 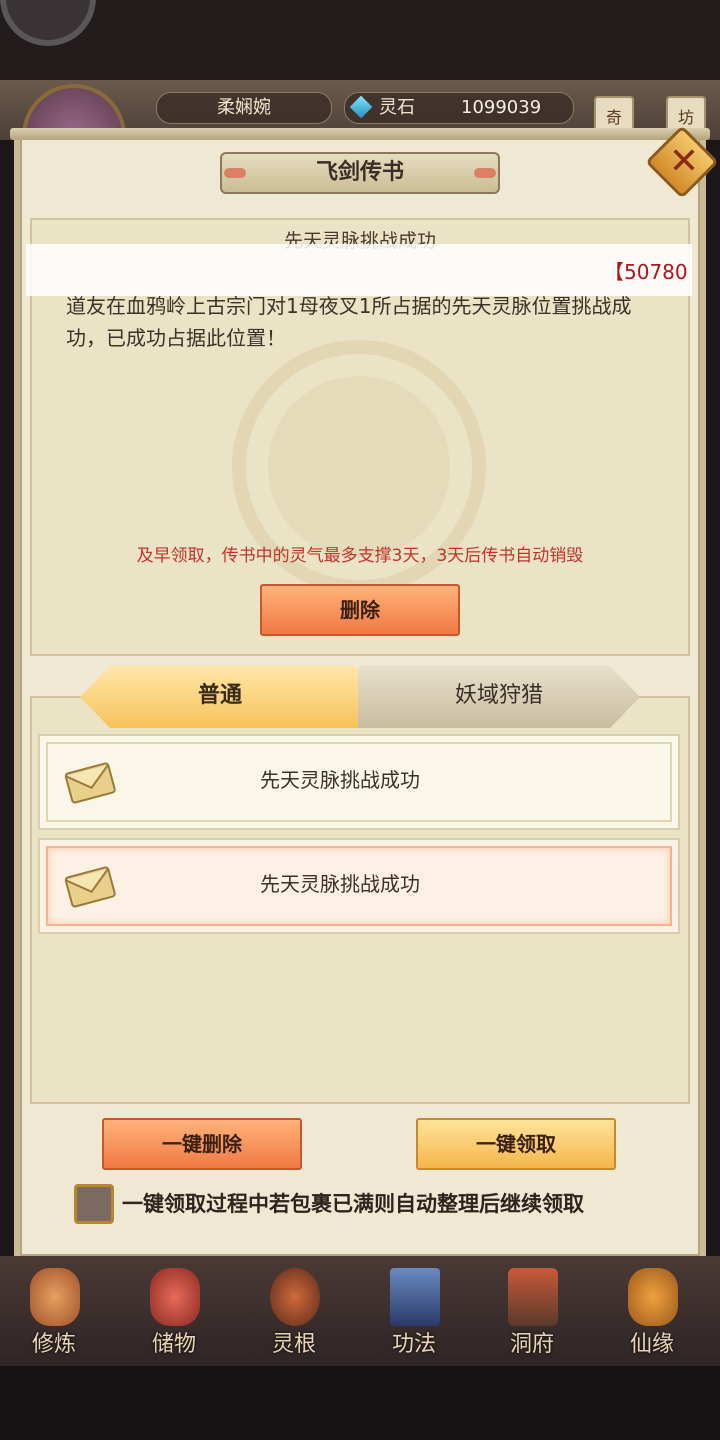 What do you see at coordinates (220, 697) in the screenshot?
I see `tab-normal: 普通` at bounding box center [220, 697].